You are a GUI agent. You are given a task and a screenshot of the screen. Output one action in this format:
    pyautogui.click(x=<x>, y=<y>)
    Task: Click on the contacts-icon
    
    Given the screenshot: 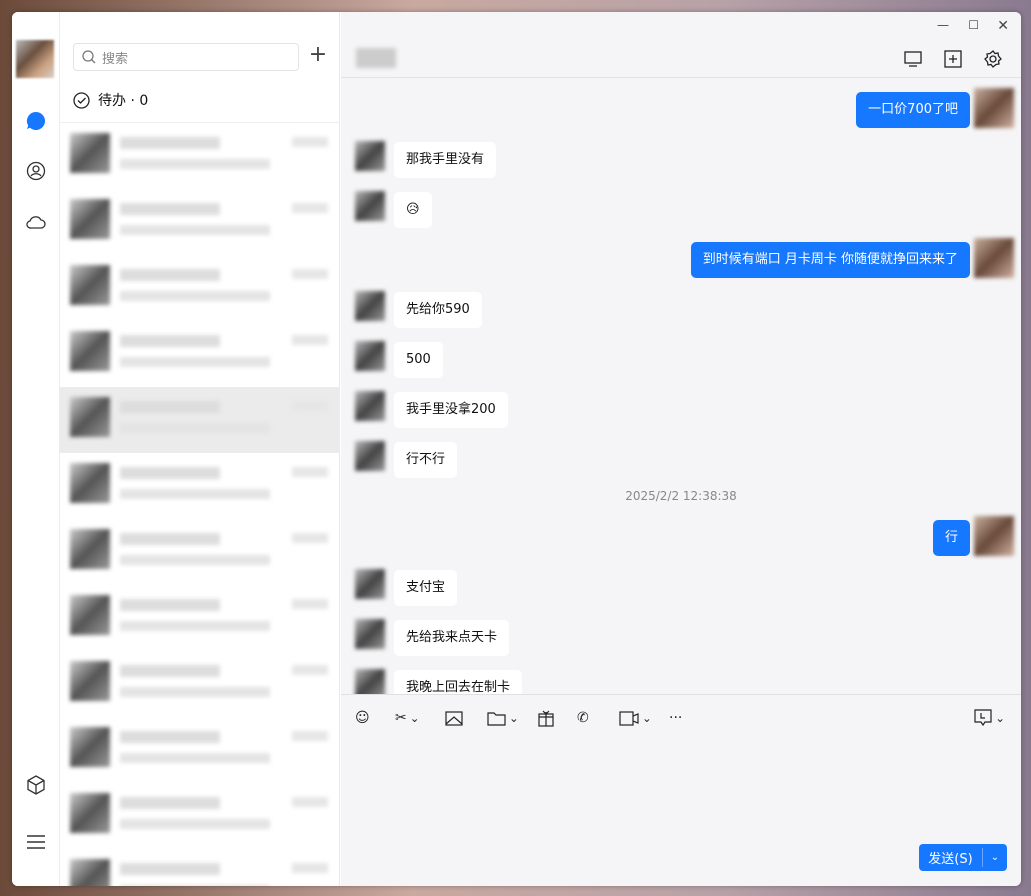 What is the action you would take?
    pyautogui.click(x=36, y=171)
    